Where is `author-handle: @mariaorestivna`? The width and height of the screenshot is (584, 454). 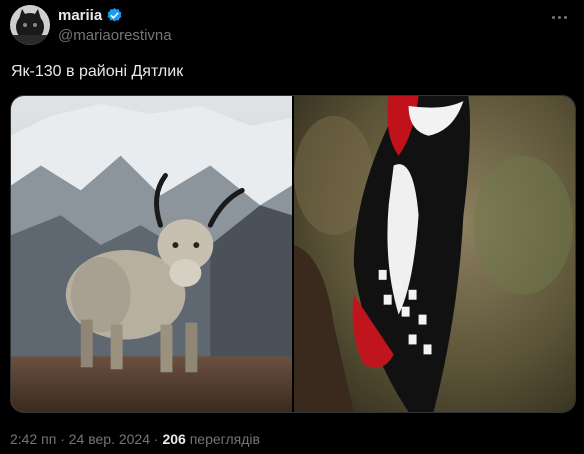 author-handle: @mariaorestivna is located at coordinates (115, 35).